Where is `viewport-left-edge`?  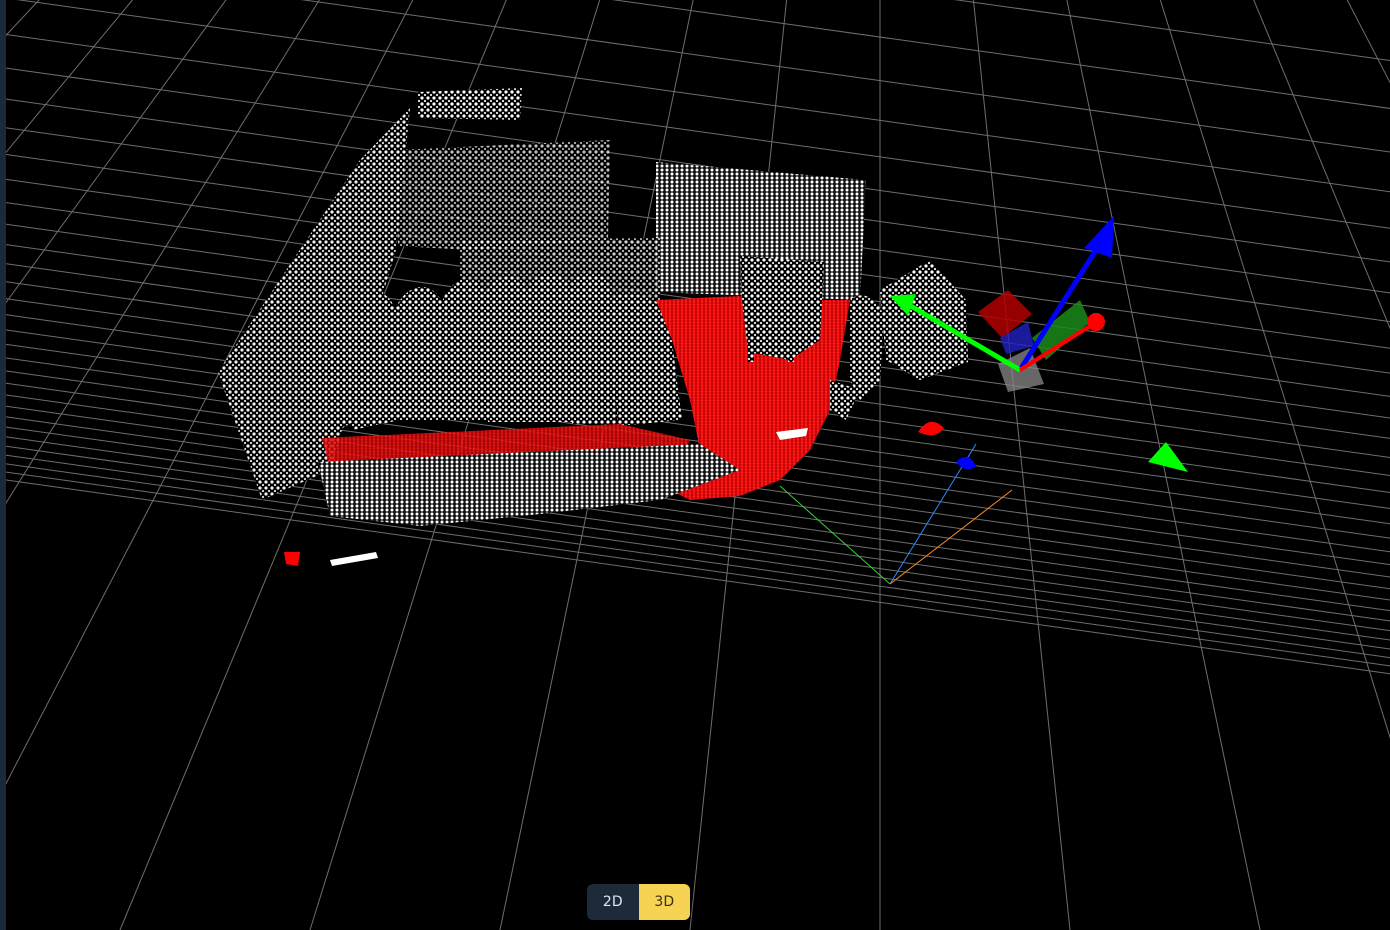
viewport-left-edge is located at coordinates (3, 465).